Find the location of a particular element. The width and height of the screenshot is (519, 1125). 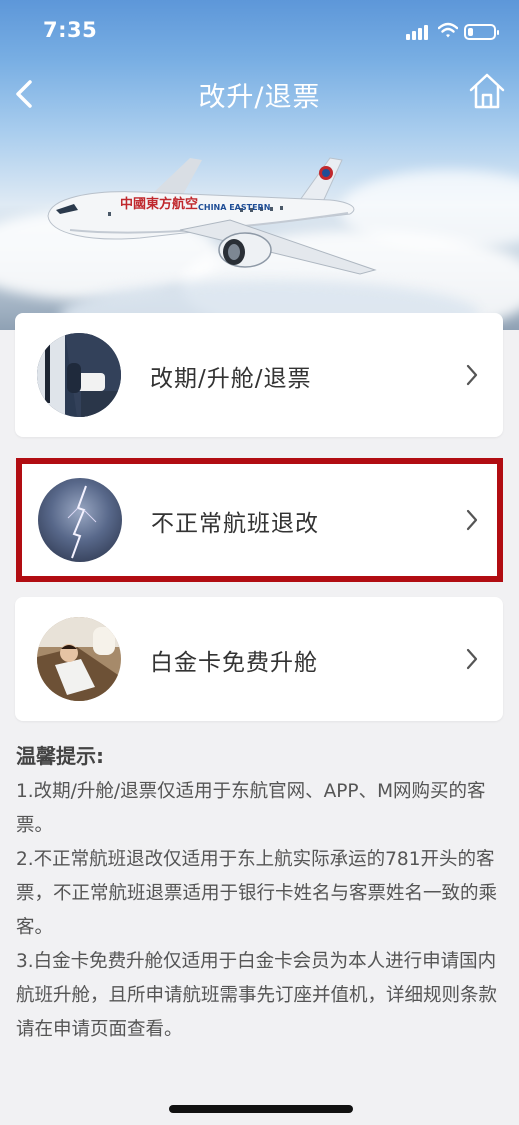

wifi-icon is located at coordinates (448, 30).